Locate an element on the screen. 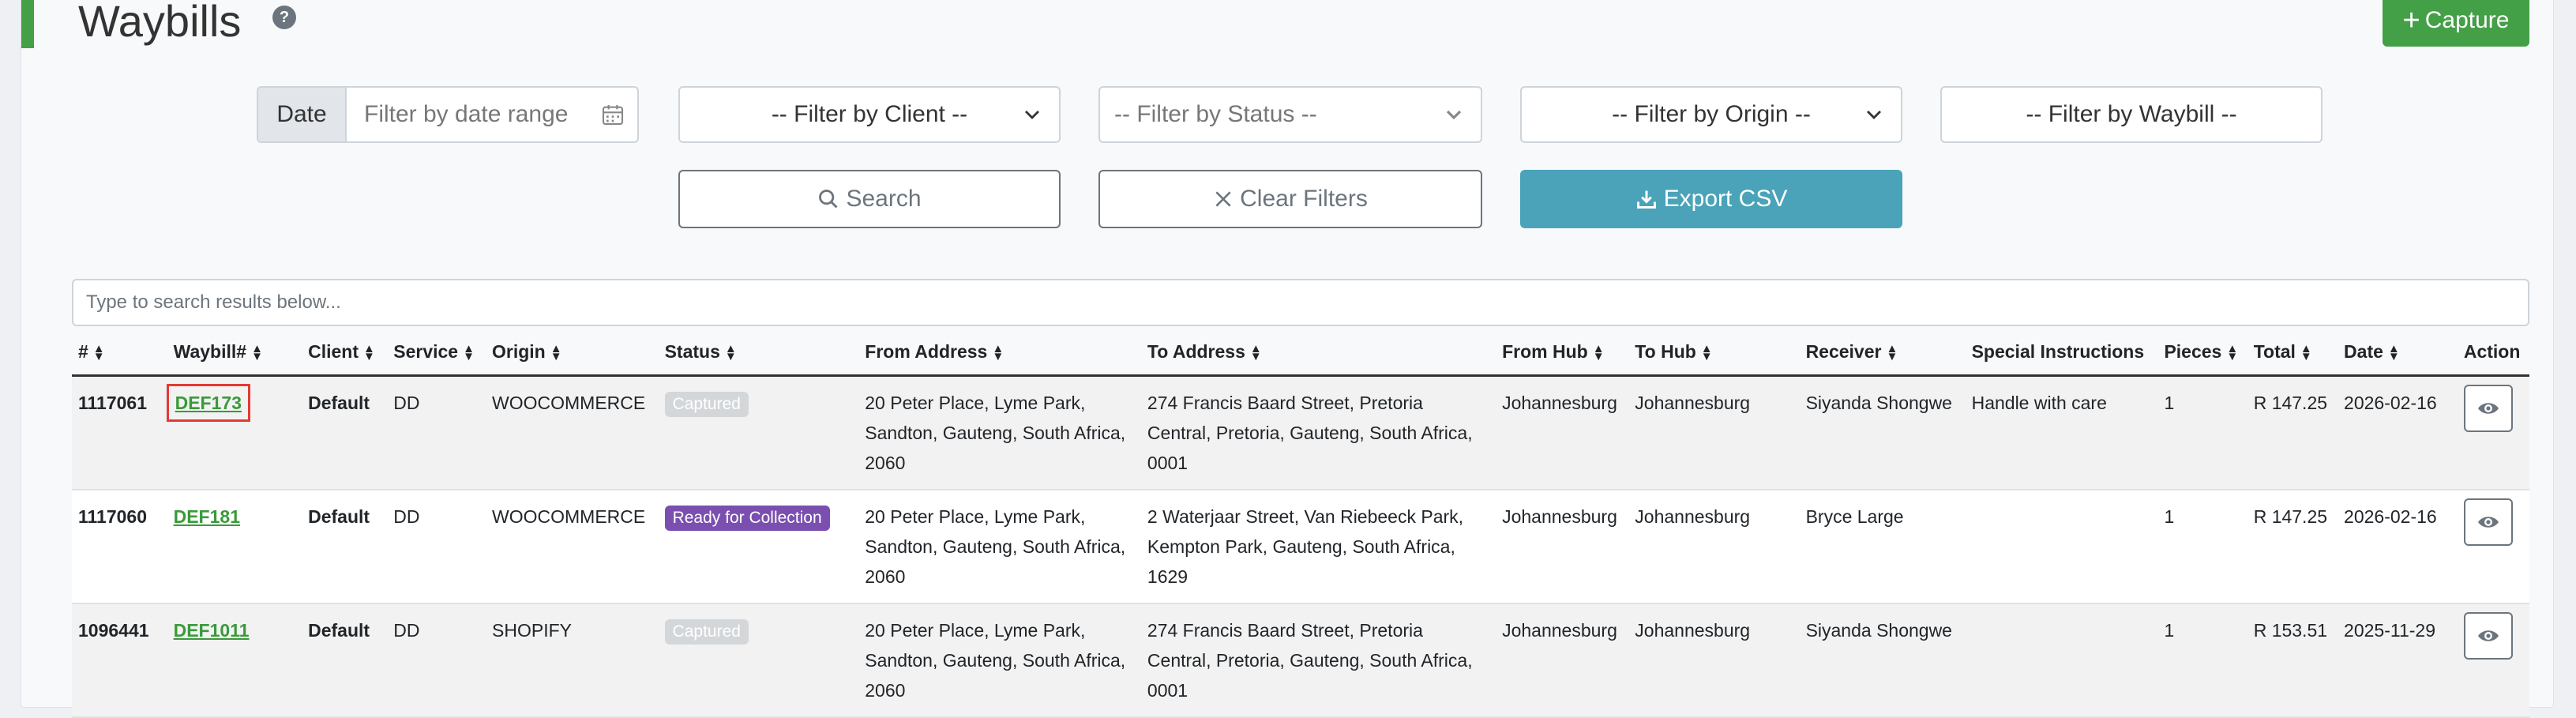 This screenshot has height=718, width=2576. column-header: From Address ▲ ▼ is located at coordinates (999, 353).